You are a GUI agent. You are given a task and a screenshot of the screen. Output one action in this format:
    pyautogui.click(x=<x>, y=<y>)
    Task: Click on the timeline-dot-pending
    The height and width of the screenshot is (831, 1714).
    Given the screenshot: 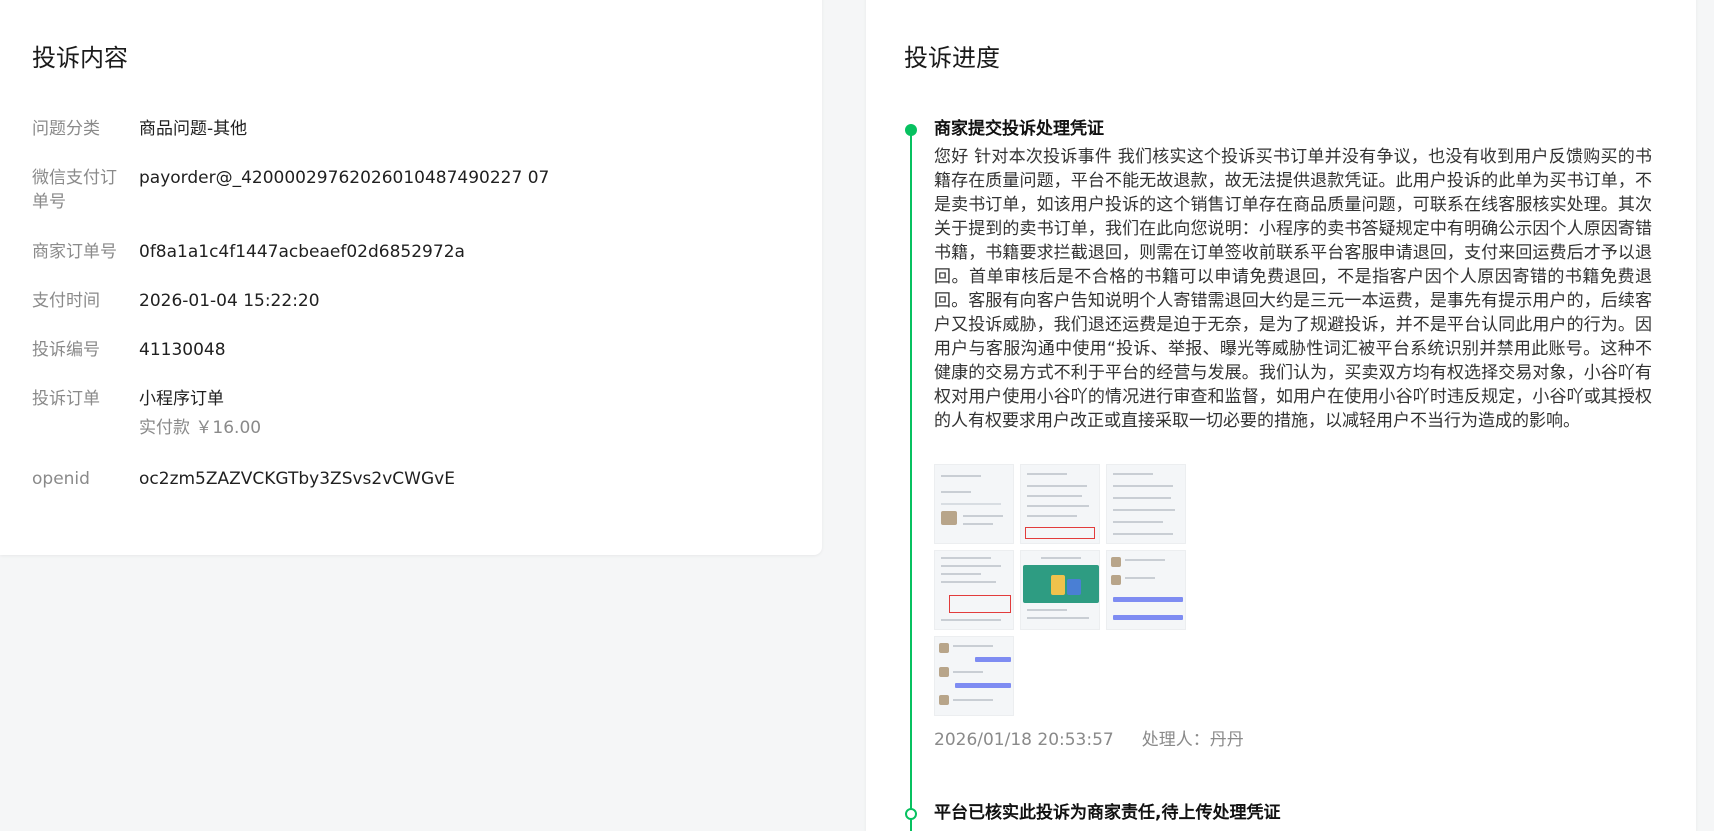 What is the action you would take?
    pyautogui.click(x=911, y=814)
    